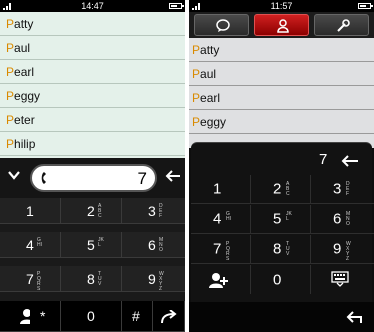 This screenshot has height=332, width=374. What do you see at coordinates (176, 6) in the screenshot?
I see `battery-icon` at bounding box center [176, 6].